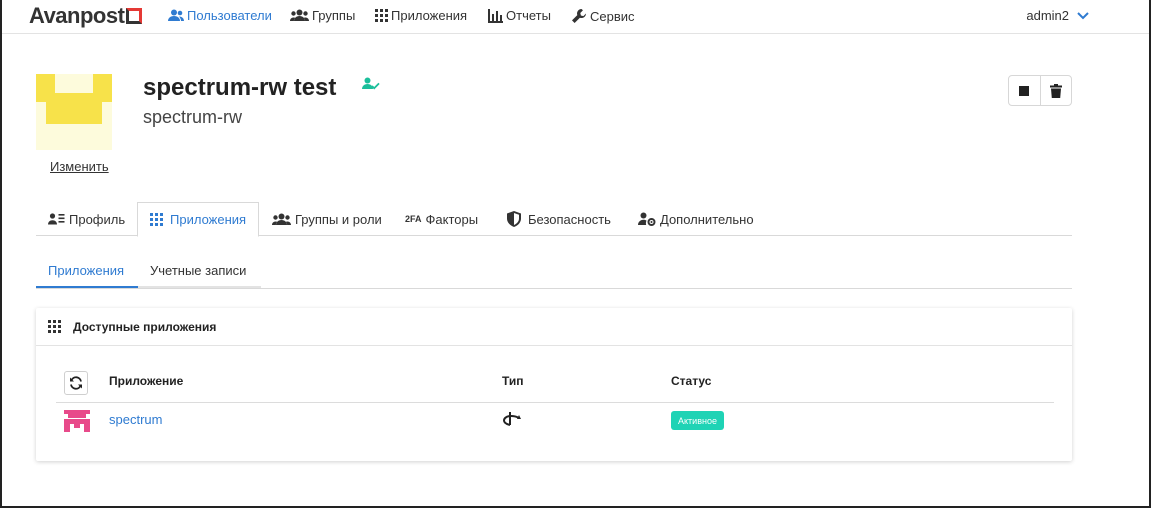  I want to click on nav-users: Пользователи, so click(220, 15).